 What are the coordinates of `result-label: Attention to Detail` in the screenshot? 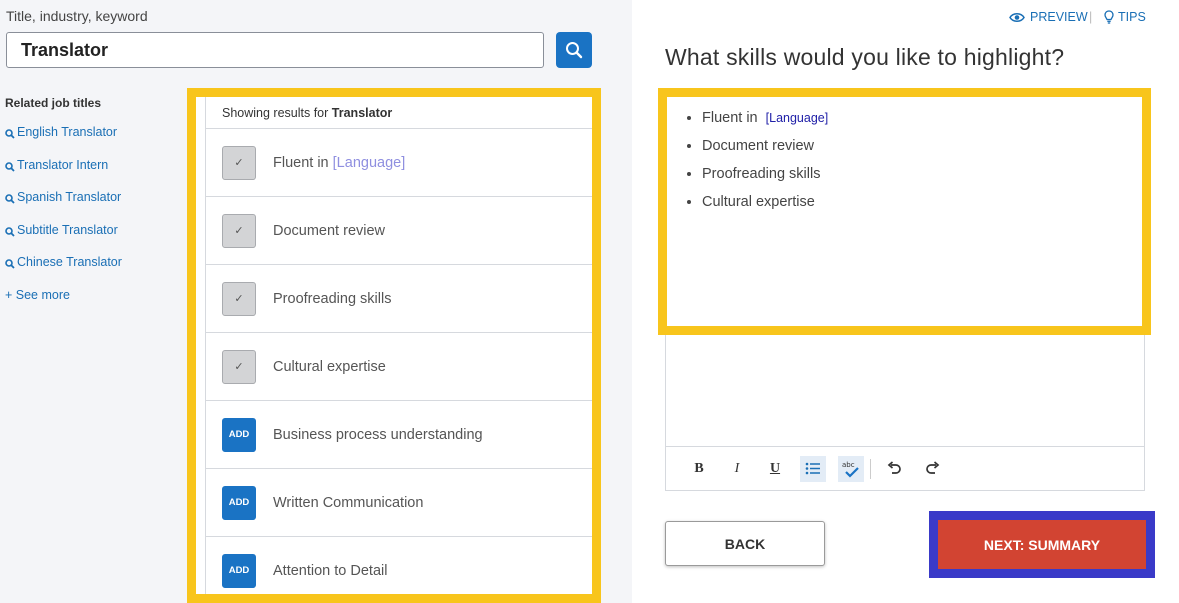 It's located at (330, 570).